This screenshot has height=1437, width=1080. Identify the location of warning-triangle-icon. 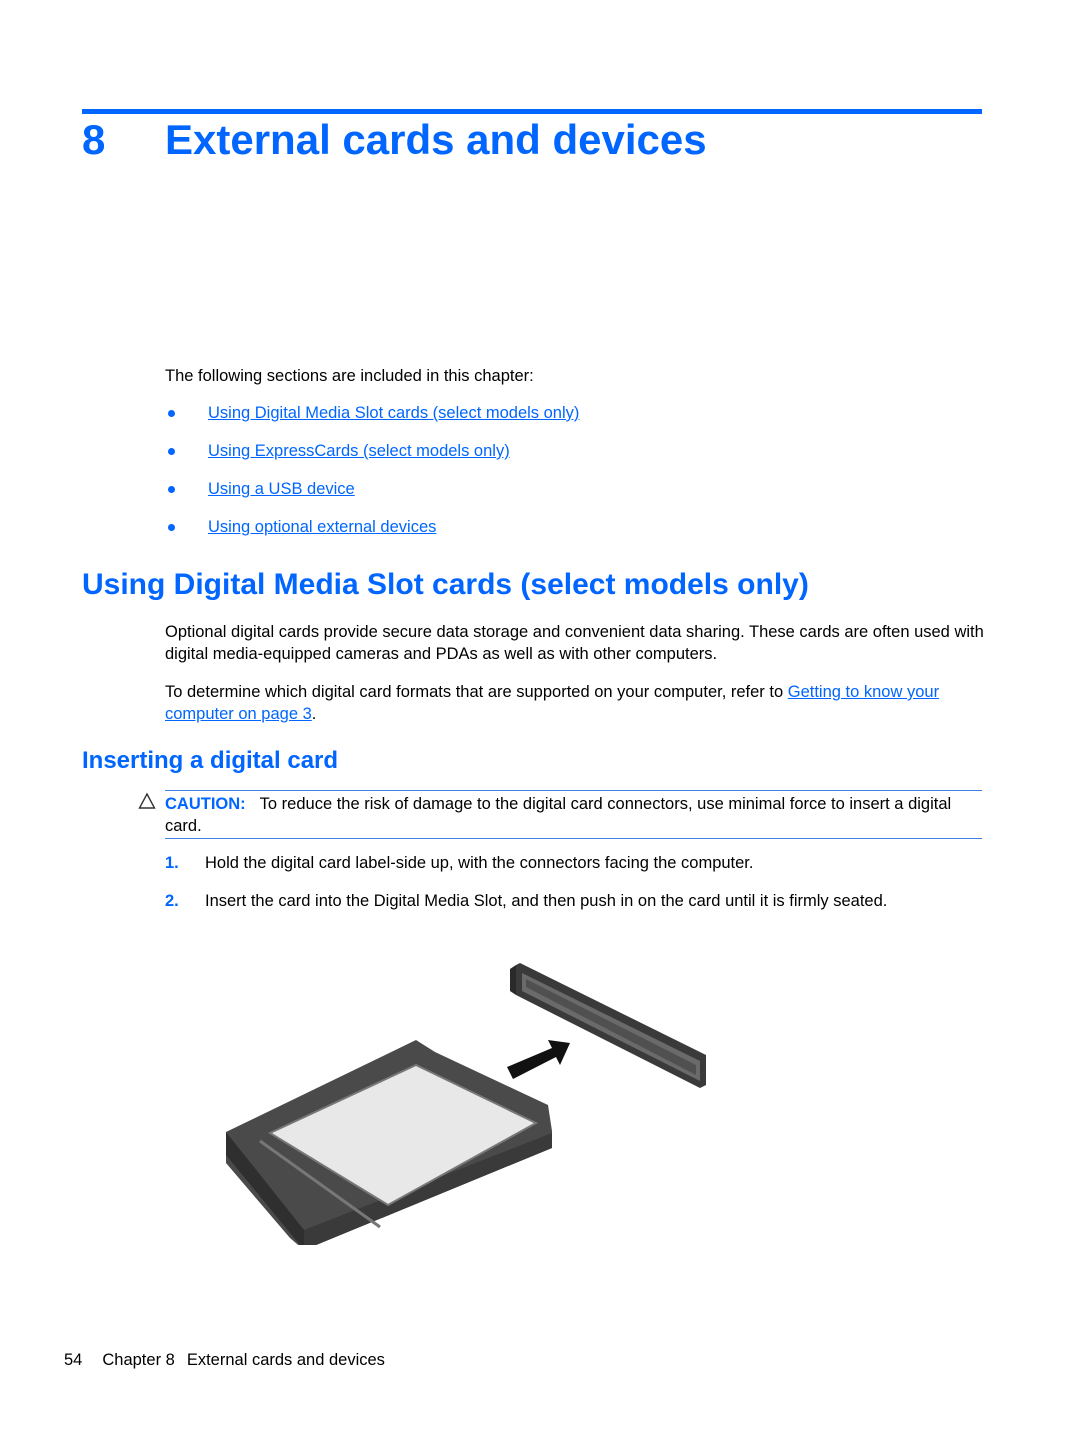
(147, 800).